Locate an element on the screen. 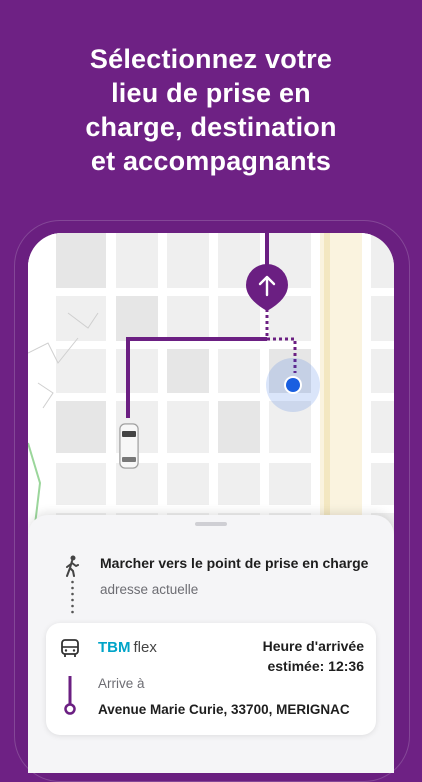  vehicle-icon is located at coordinates (129, 446).